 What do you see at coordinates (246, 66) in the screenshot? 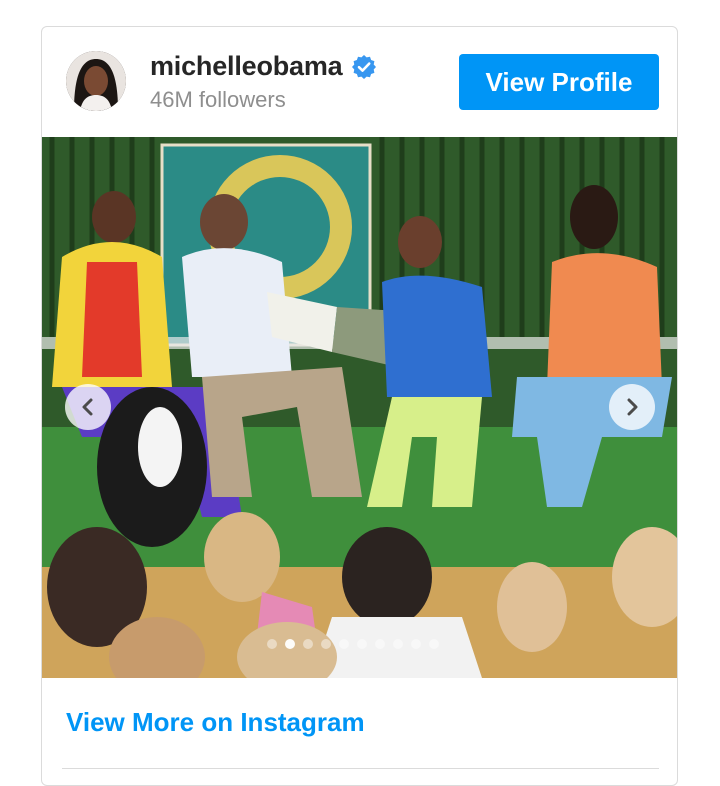
I see `username: michelleobama` at bounding box center [246, 66].